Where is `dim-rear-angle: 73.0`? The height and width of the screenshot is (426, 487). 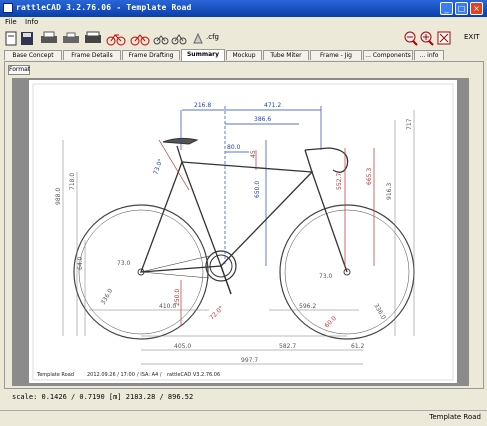
dim-rear-angle: 73.0 is located at coordinates (326, 276).